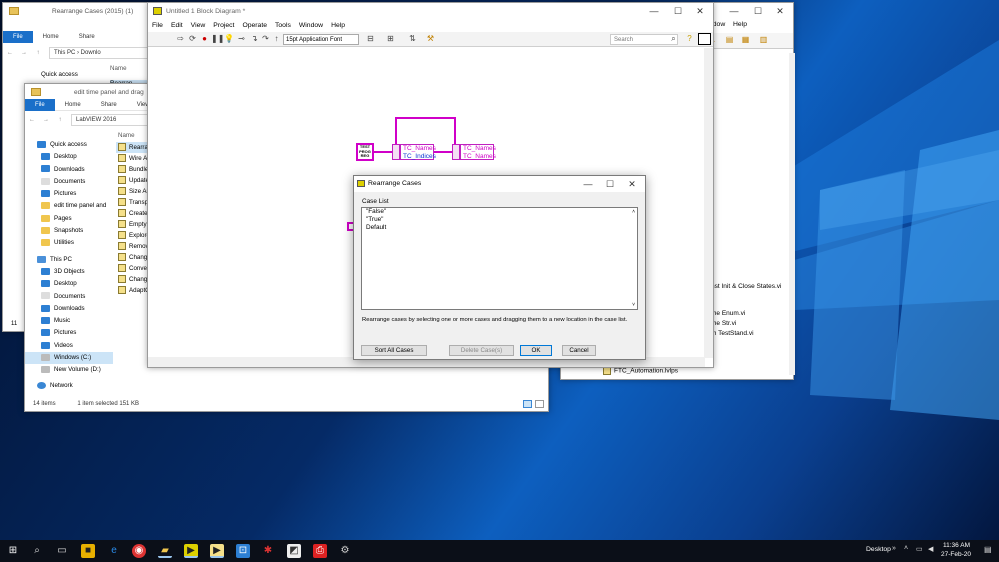 The image size is (999, 562). Describe the element at coordinates (956, 545) in the screenshot. I see `clock-time: 11:36 AM` at that location.